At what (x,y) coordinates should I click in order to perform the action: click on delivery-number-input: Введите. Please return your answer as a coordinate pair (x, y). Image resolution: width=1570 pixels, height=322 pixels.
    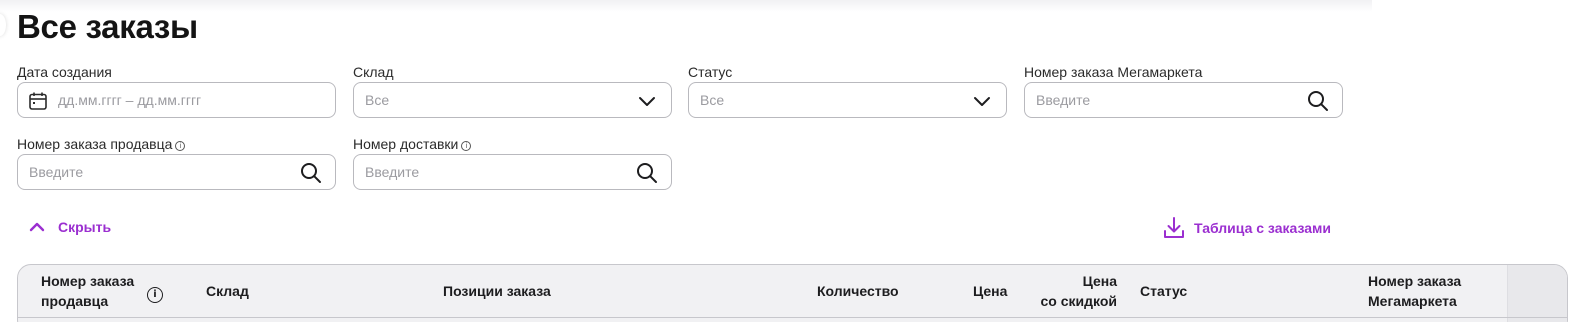
    Looking at the image, I should click on (512, 172).